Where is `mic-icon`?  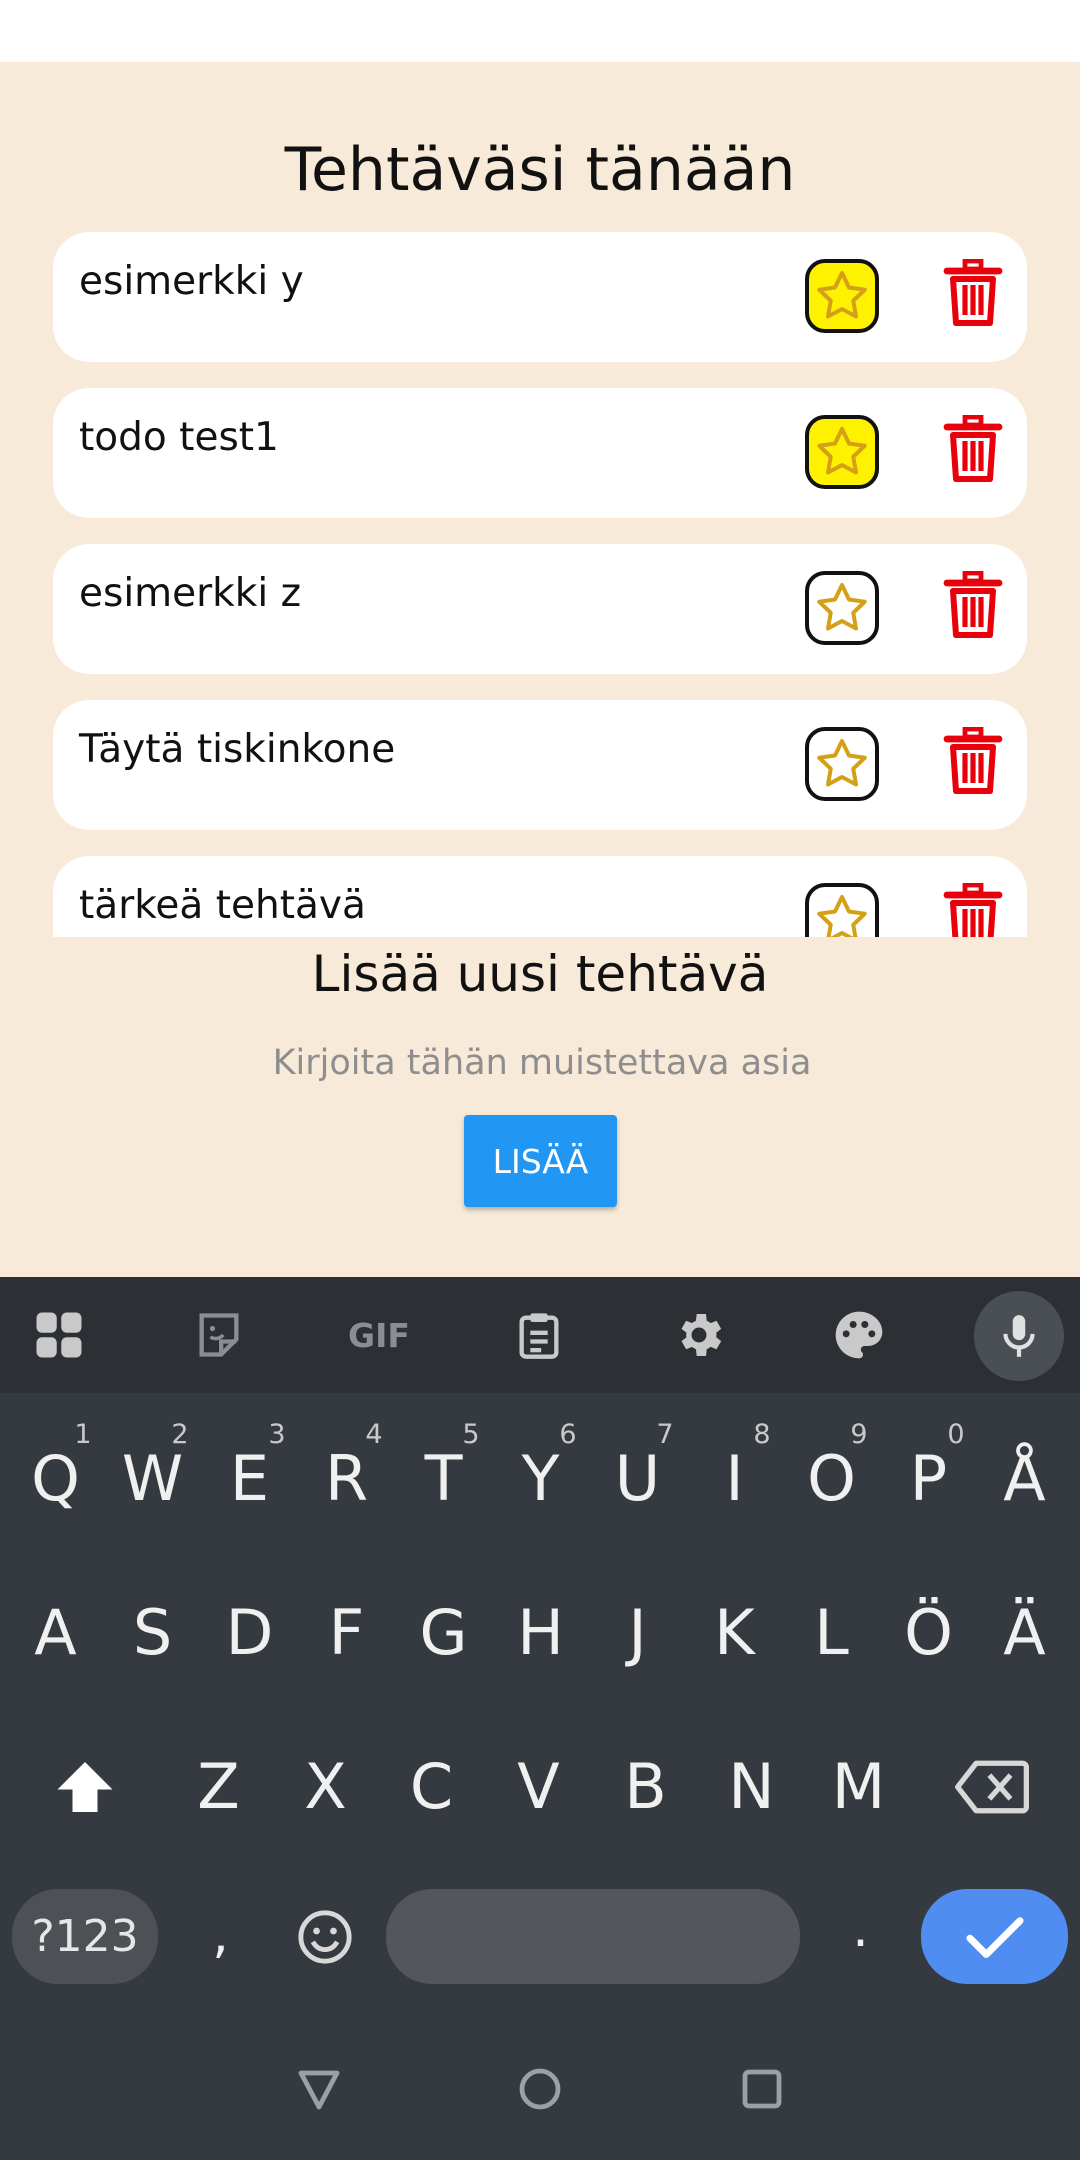 mic-icon is located at coordinates (1019, 1336).